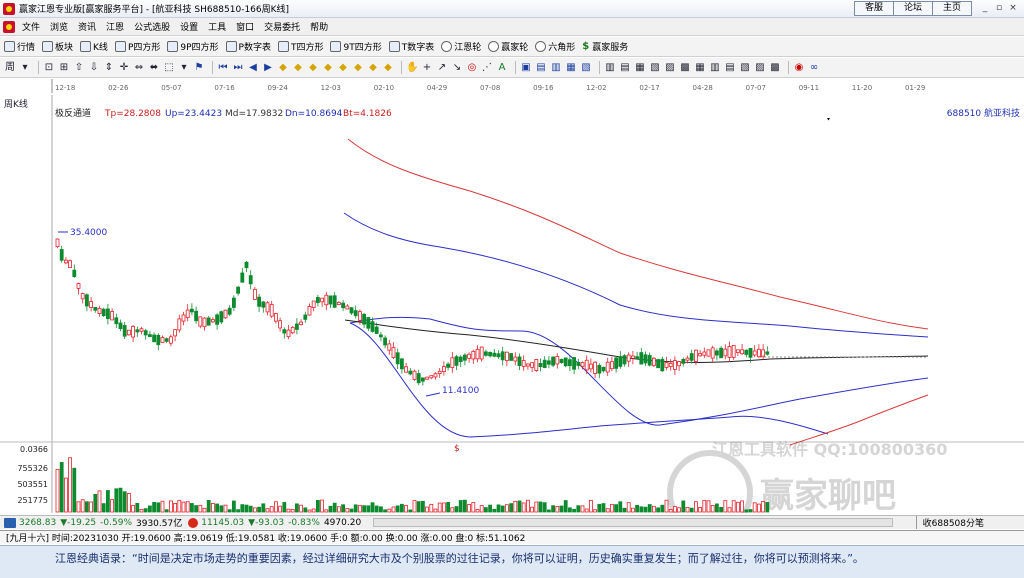 The height and width of the screenshot is (578, 1024). Describe the element at coordinates (949, 522) in the screenshot. I see `tick-detail-link: 收688508分笔` at that location.